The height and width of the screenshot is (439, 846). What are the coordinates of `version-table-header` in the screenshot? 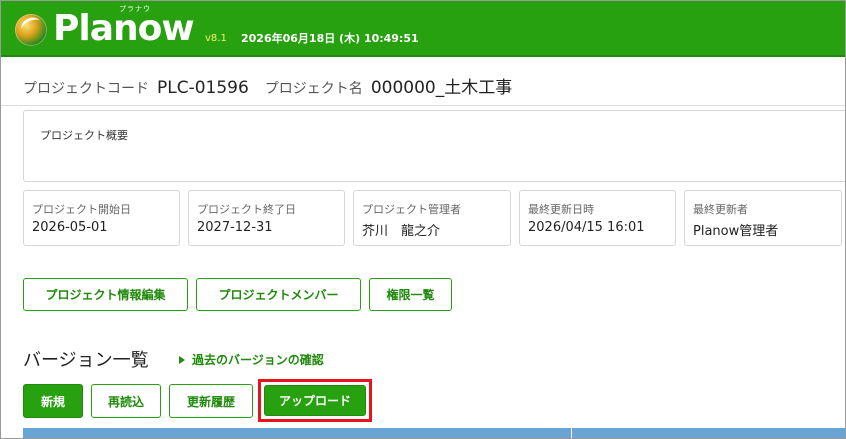 It's located at (434, 433).